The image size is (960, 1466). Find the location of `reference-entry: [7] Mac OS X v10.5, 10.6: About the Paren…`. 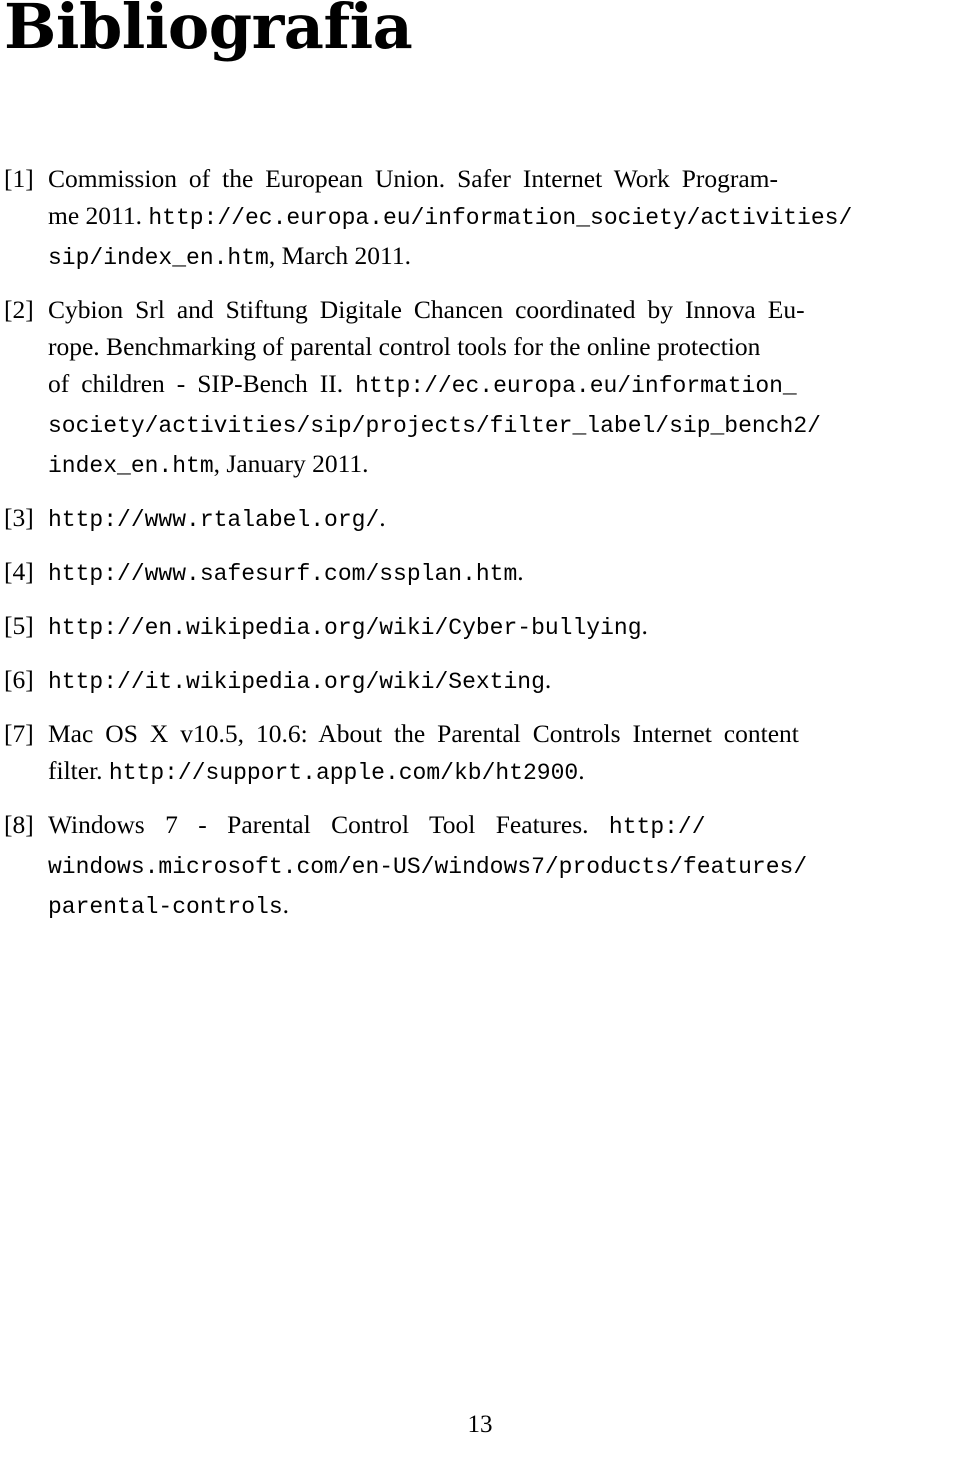

reference-entry: [7] Mac OS X v10.5, 10.6: About the Paren… is located at coordinates (480, 753).